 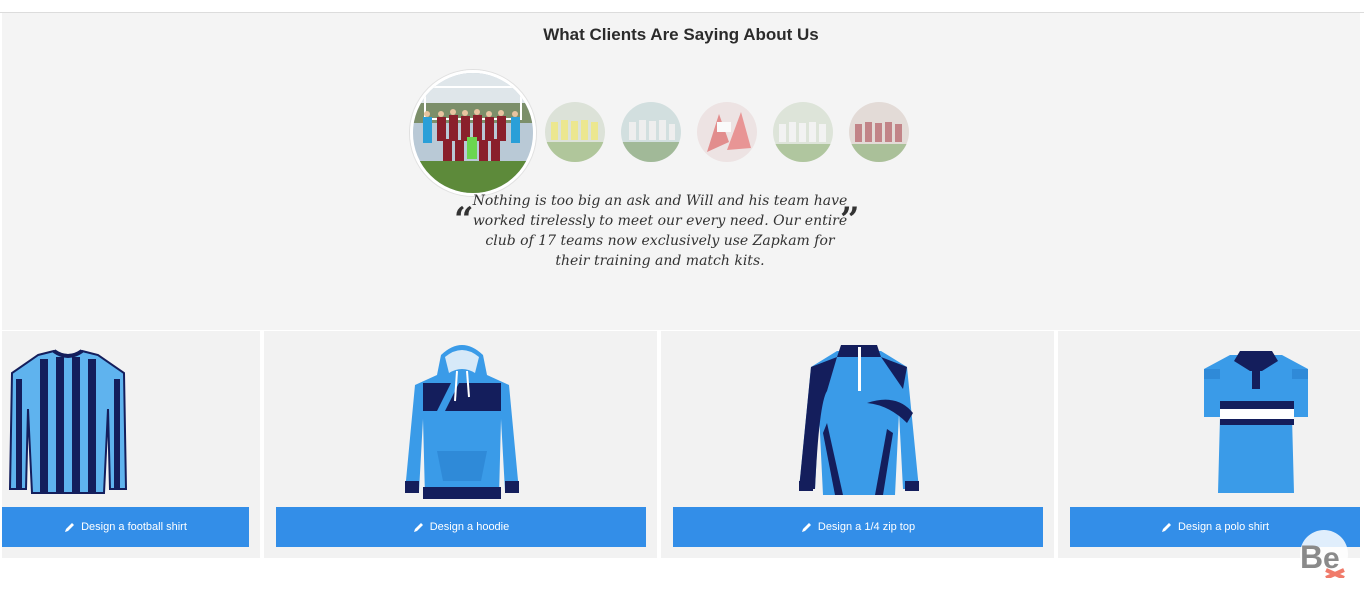 I want to click on design-hoodie-button: Design a hoodie, so click(x=461, y=527).